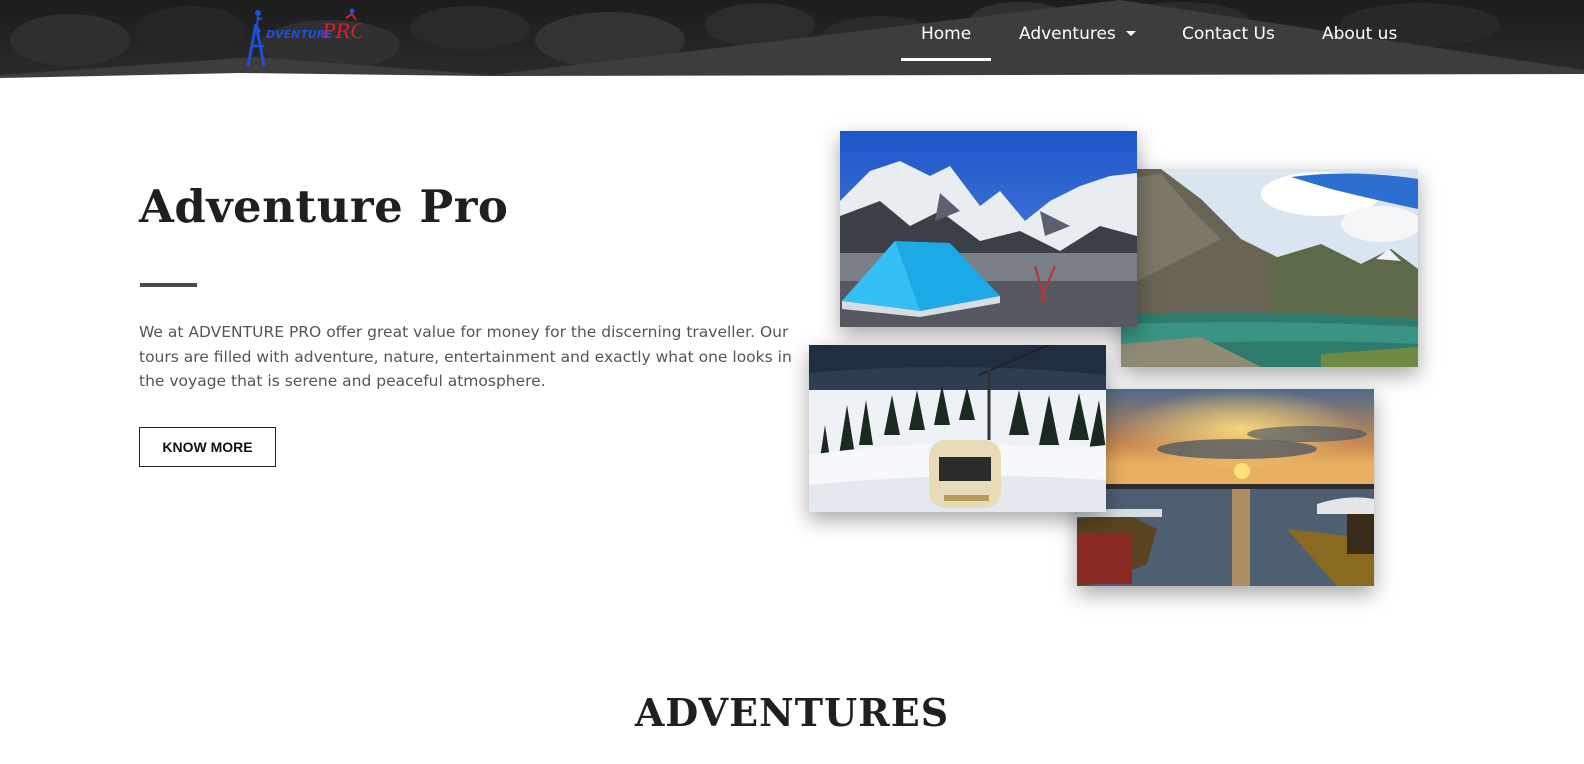  What do you see at coordinates (207, 447) in the screenshot?
I see `know-more-button: KNOW MORE` at bounding box center [207, 447].